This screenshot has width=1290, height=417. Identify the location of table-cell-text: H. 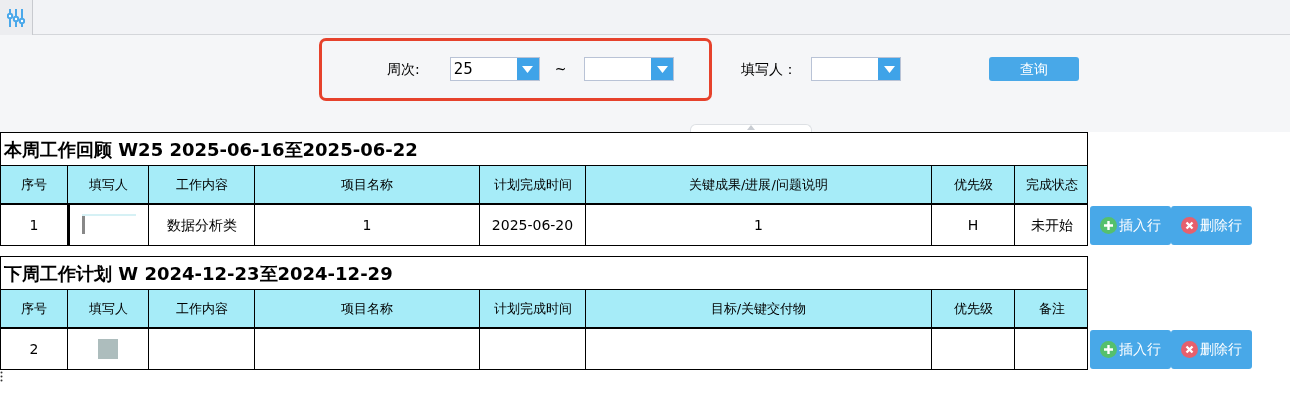
(973, 225).